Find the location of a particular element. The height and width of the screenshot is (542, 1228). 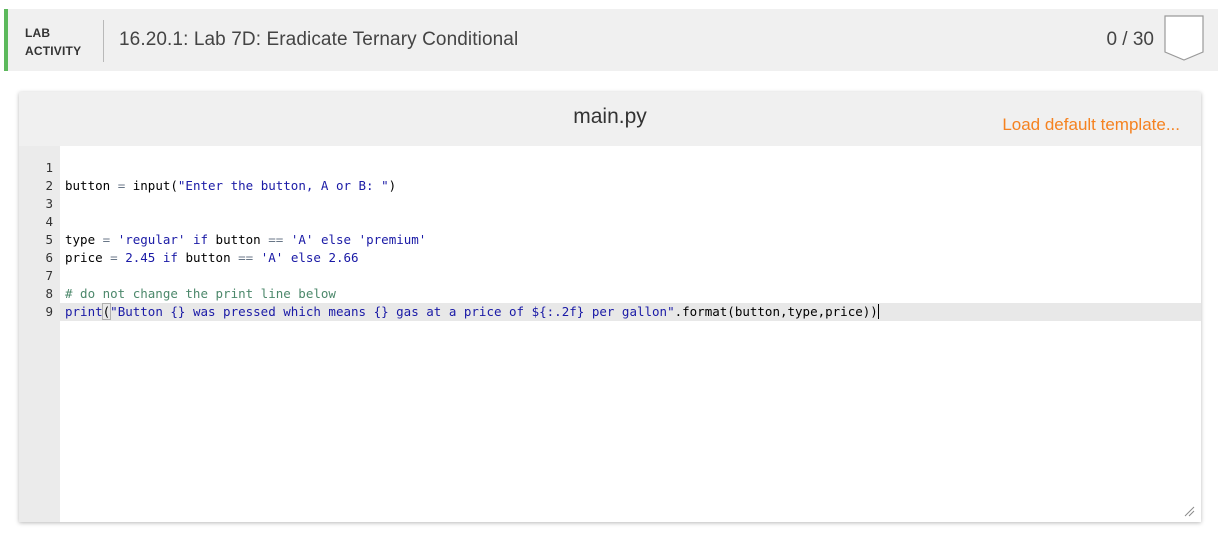

code-line-8: # do not change the print line below is located at coordinates (200, 294).